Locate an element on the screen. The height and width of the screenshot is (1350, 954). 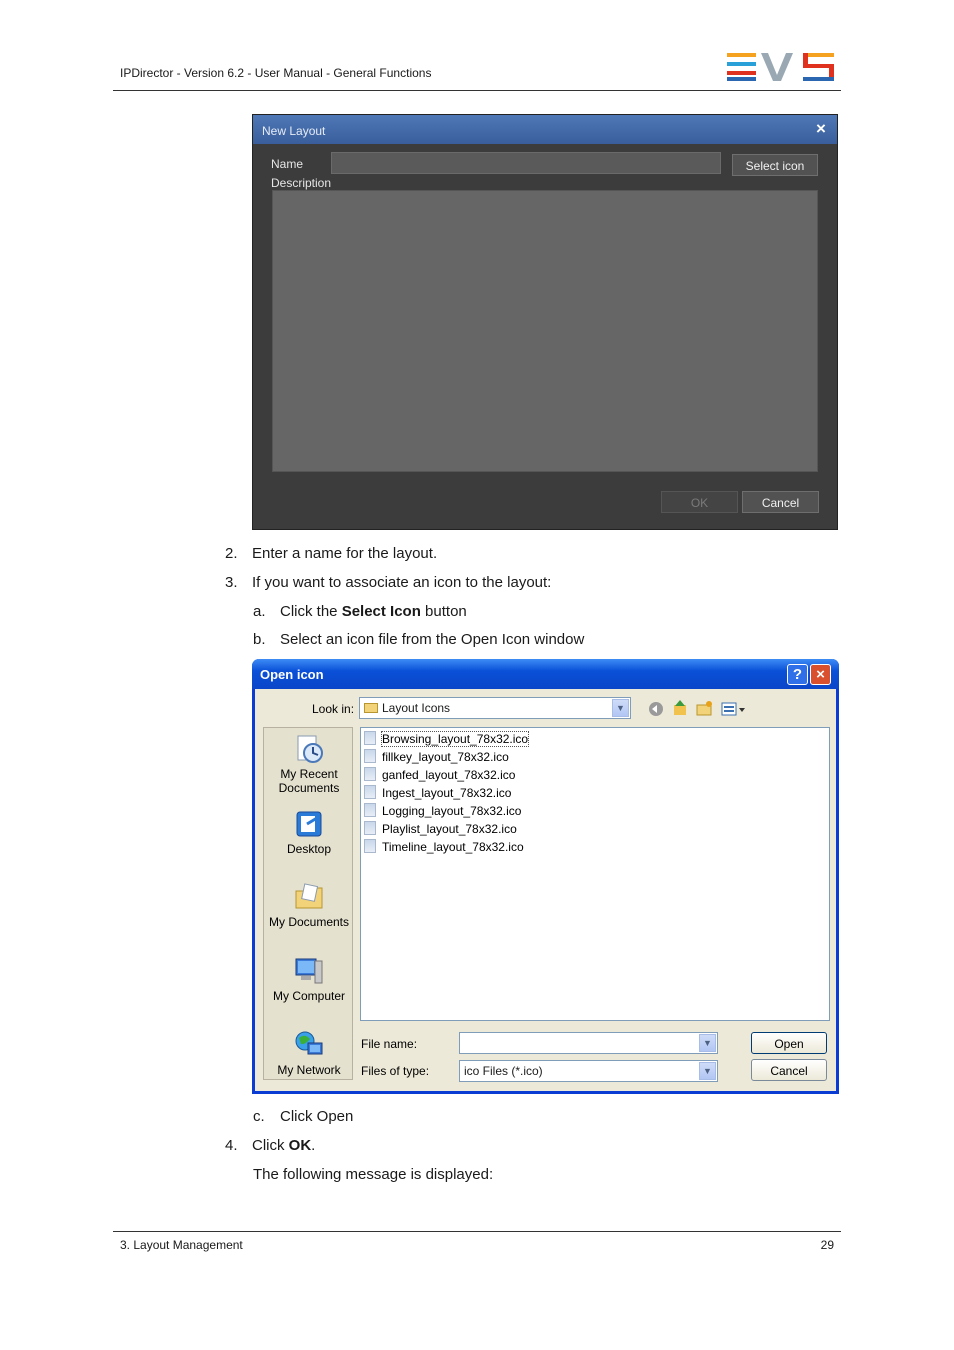
file-item: fillkey_layout_78x32.ico is located at coordinates (446, 757).